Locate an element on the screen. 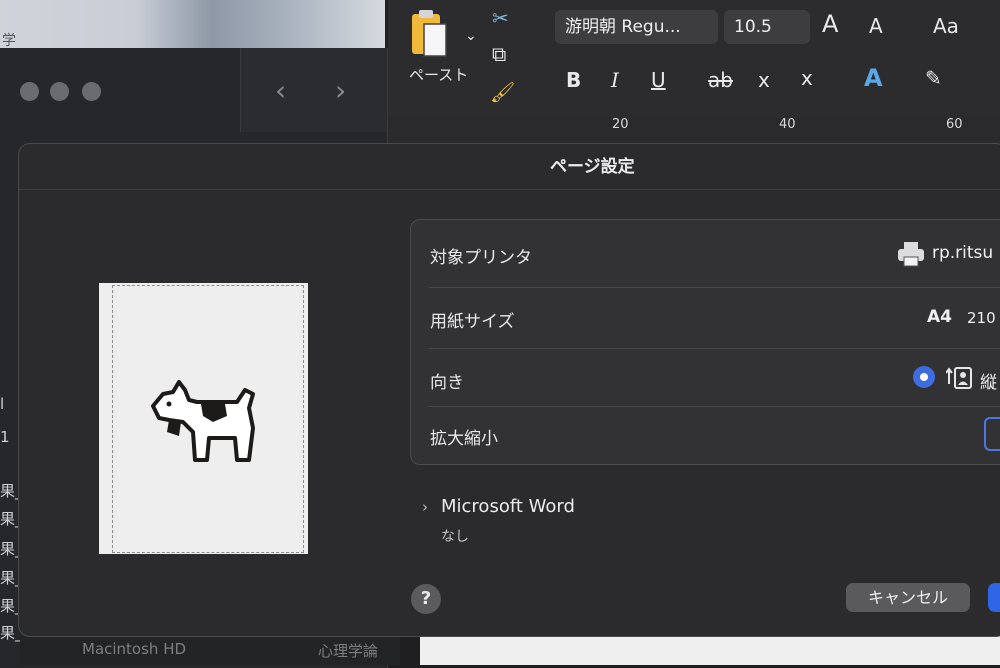 Image resolution: width=1000 pixels, height=668 pixels. finder-toolbar is located at coordinates (313, 90).